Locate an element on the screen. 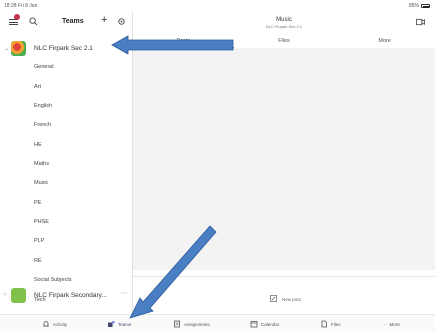 This screenshot has width=435, height=332. nav-assignments: Assignments is located at coordinates (191, 324).